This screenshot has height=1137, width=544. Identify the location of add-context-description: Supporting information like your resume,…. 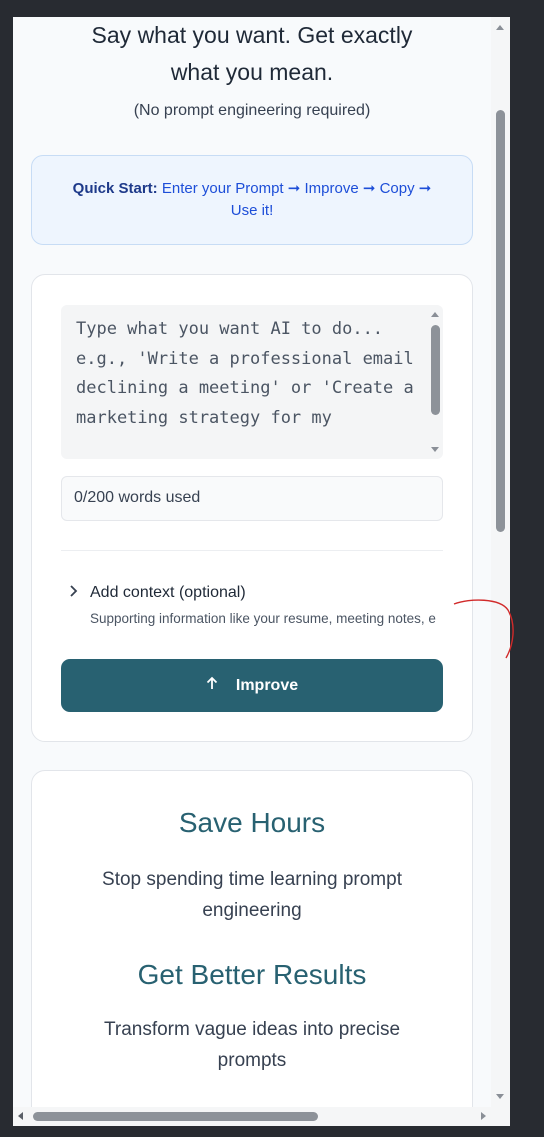
(263, 618).